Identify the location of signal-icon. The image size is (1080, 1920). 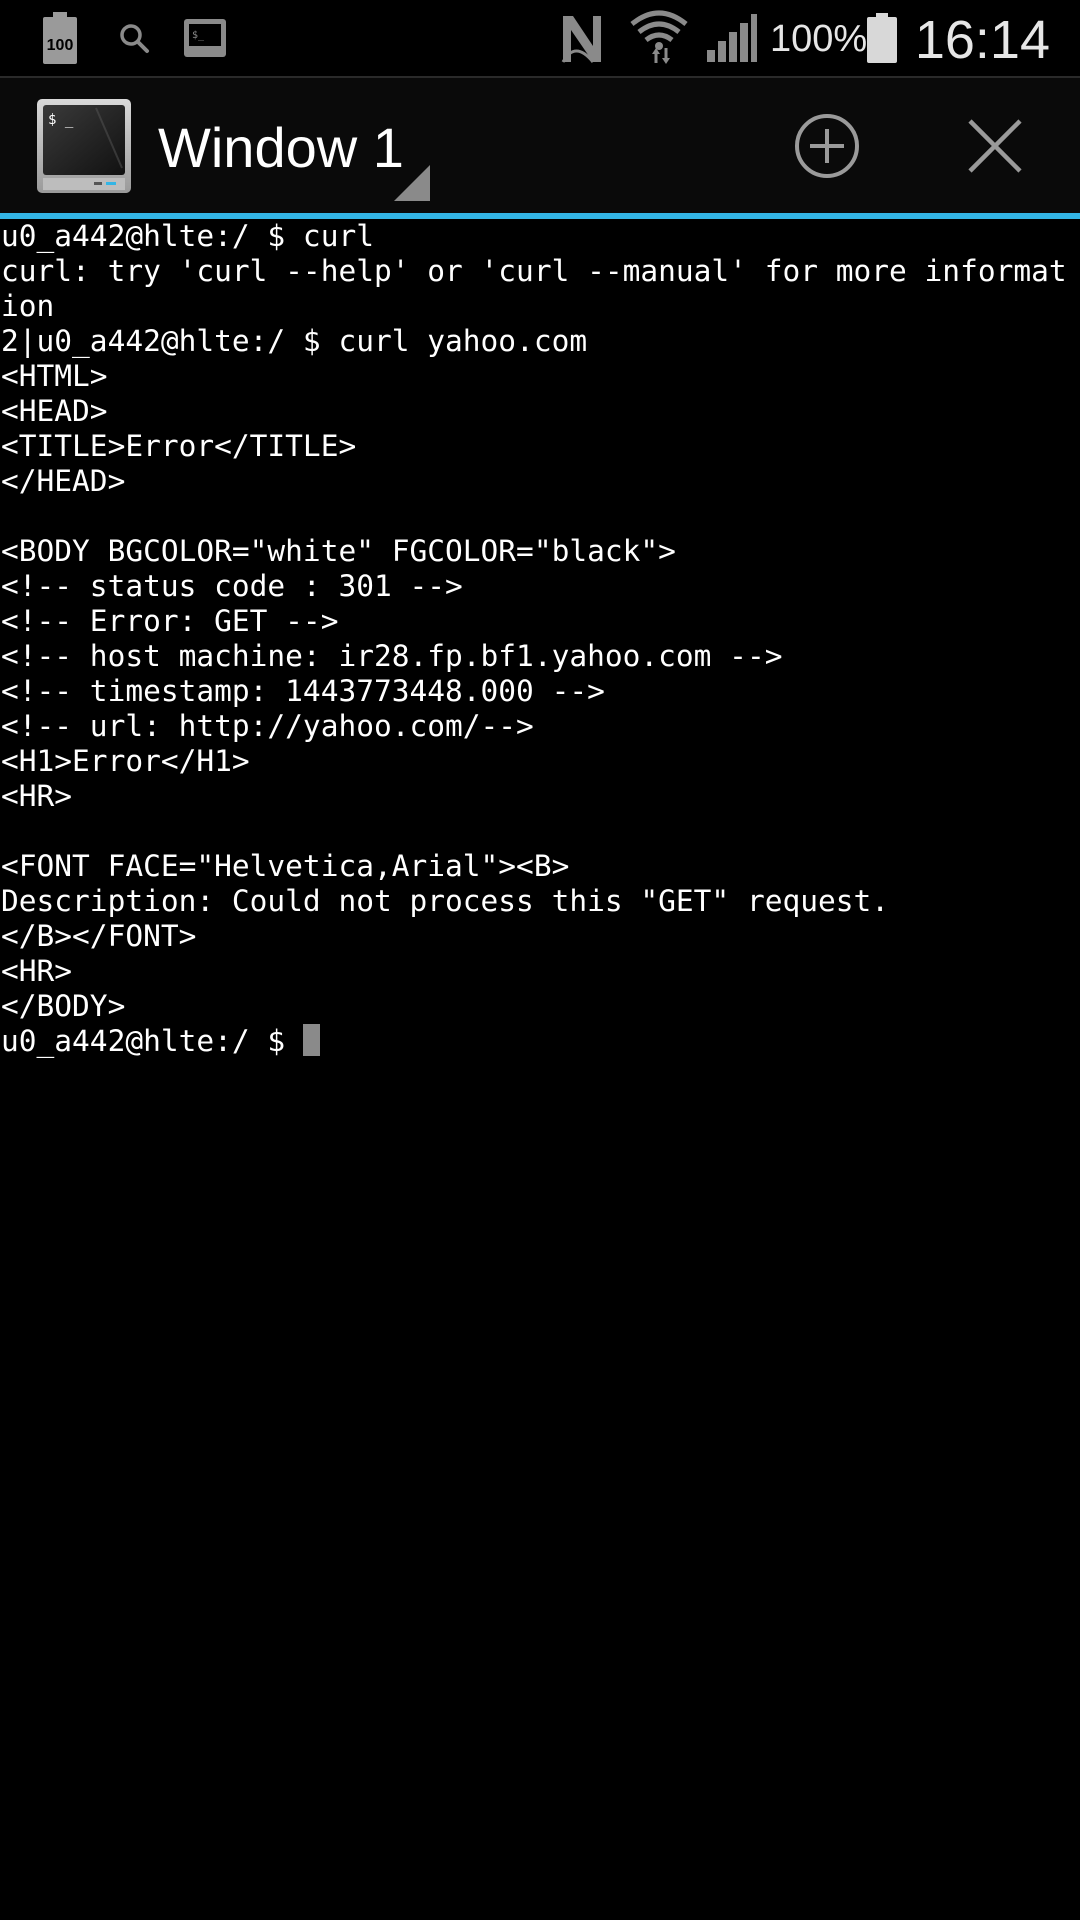
(732, 38).